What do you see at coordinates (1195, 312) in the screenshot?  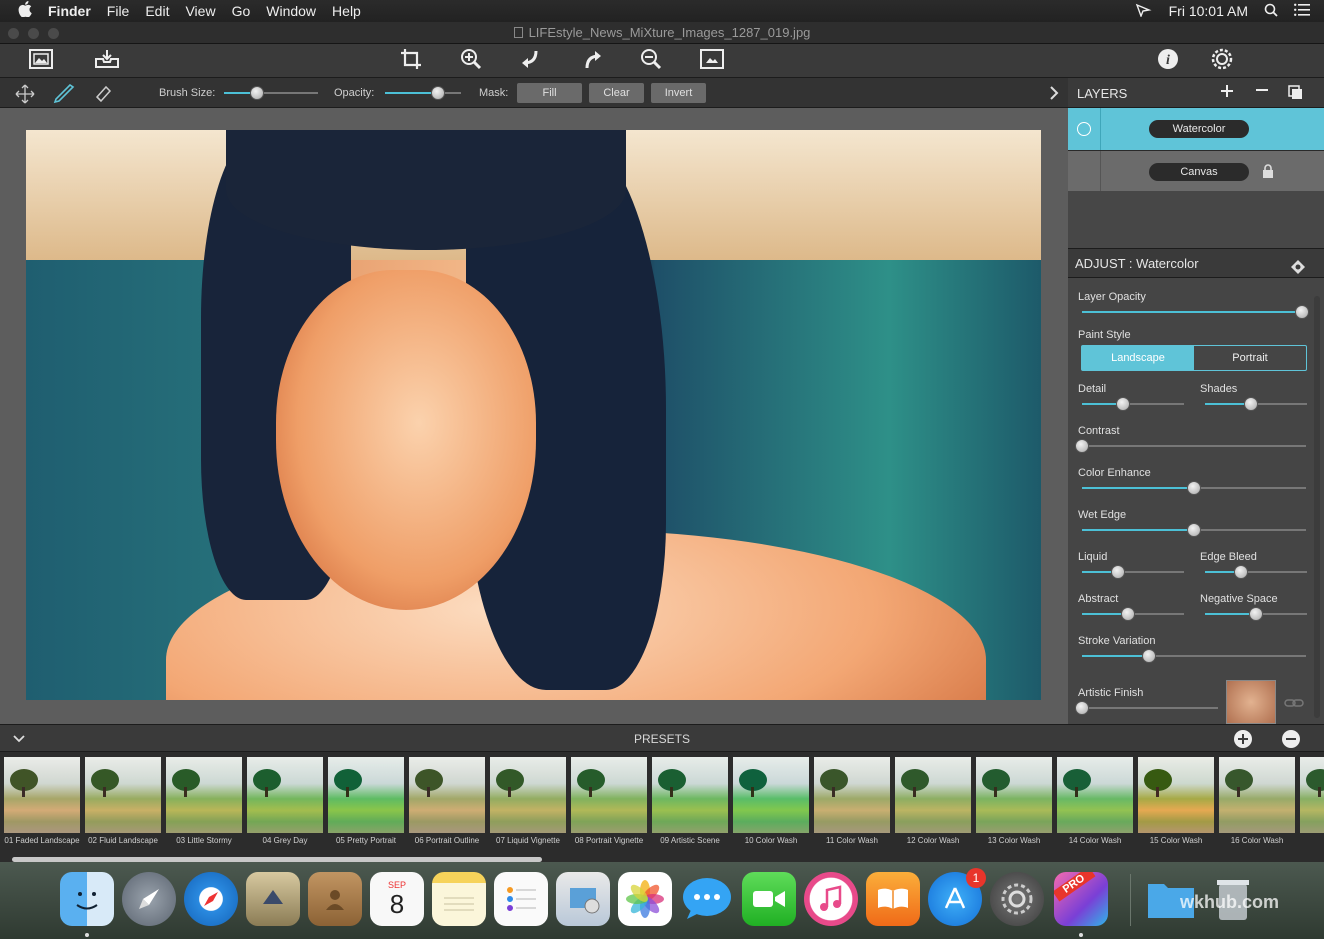 I see `layer-opacity-slider` at bounding box center [1195, 312].